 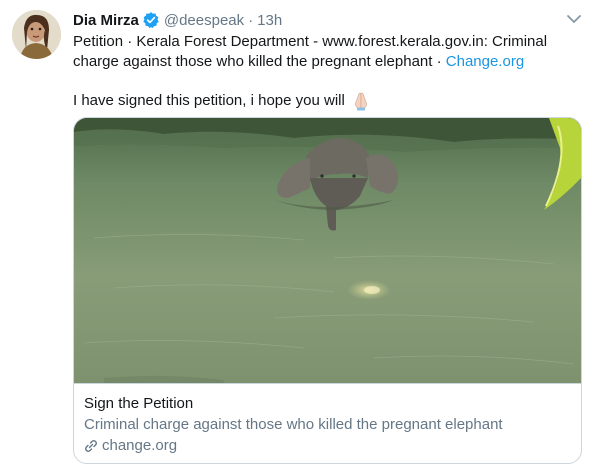 I want to click on verified-badge-icon, so click(x=151, y=20).